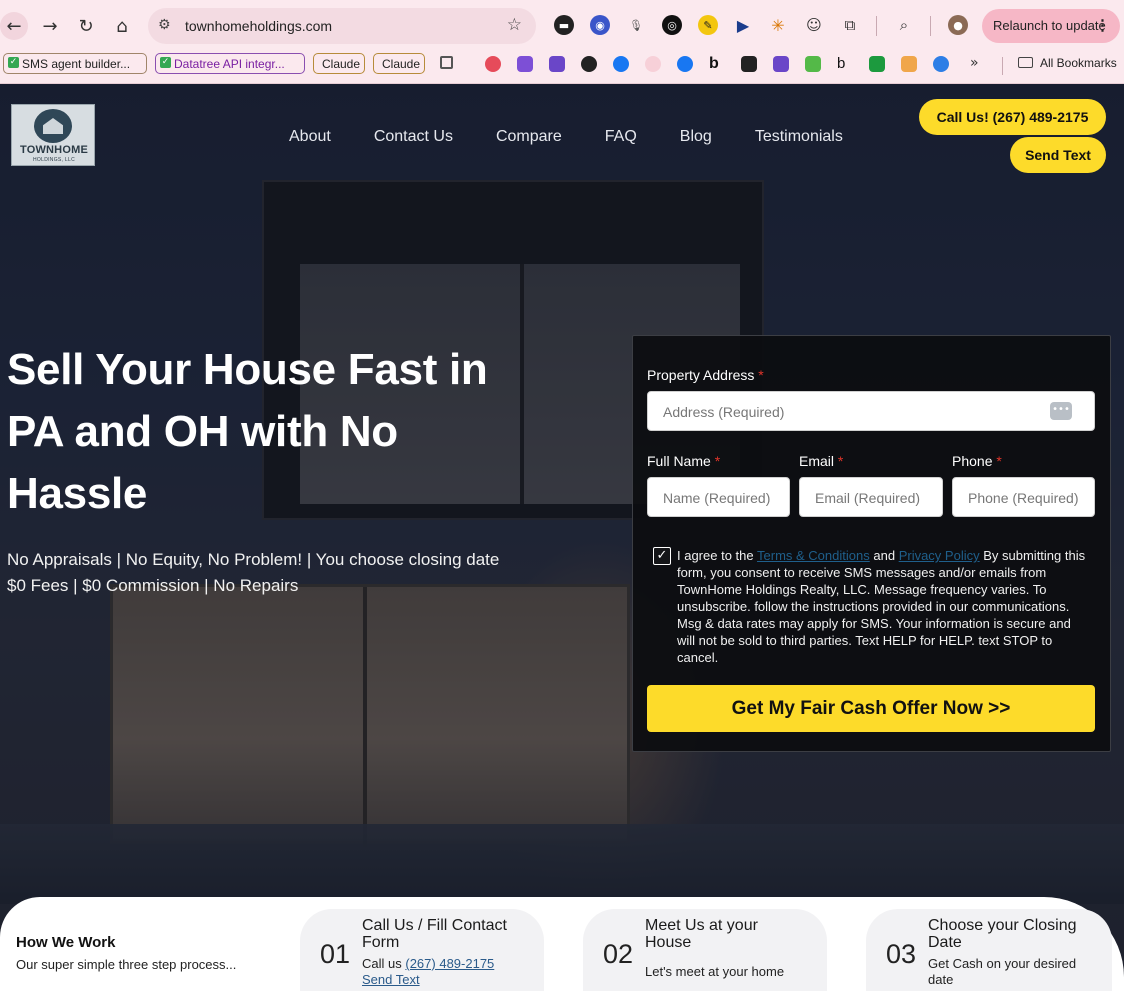 The width and height of the screenshot is (1124, 991). What do you see at coordinates (1061, 411) in the screenshot?
I see `autofill-dots-icon: •••` at bounding box center [1061, 411].